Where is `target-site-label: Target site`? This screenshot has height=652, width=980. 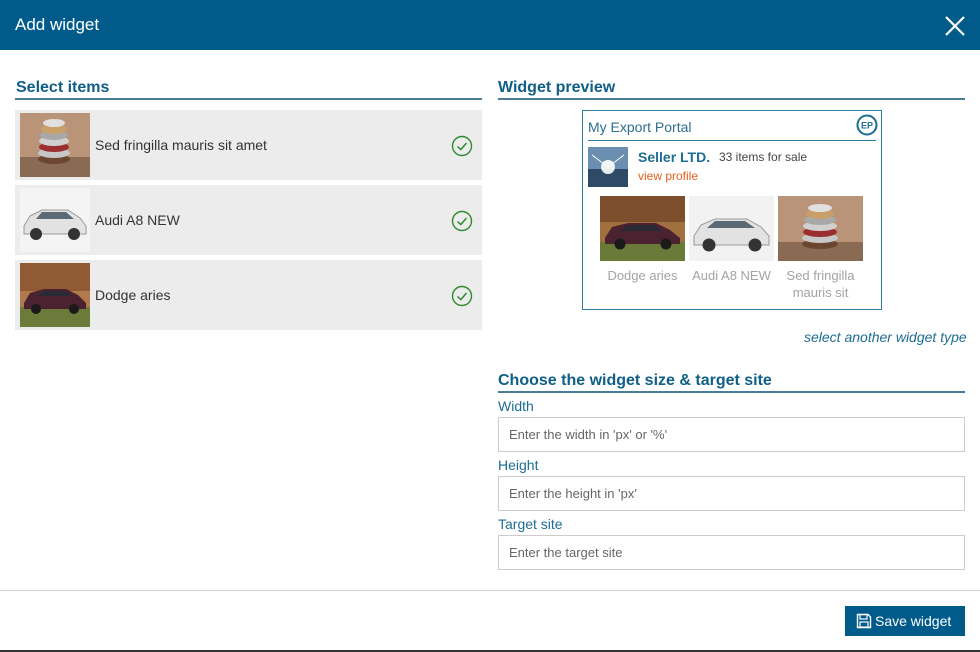 target-site-label: Target site is located at coordinates (530, 524).